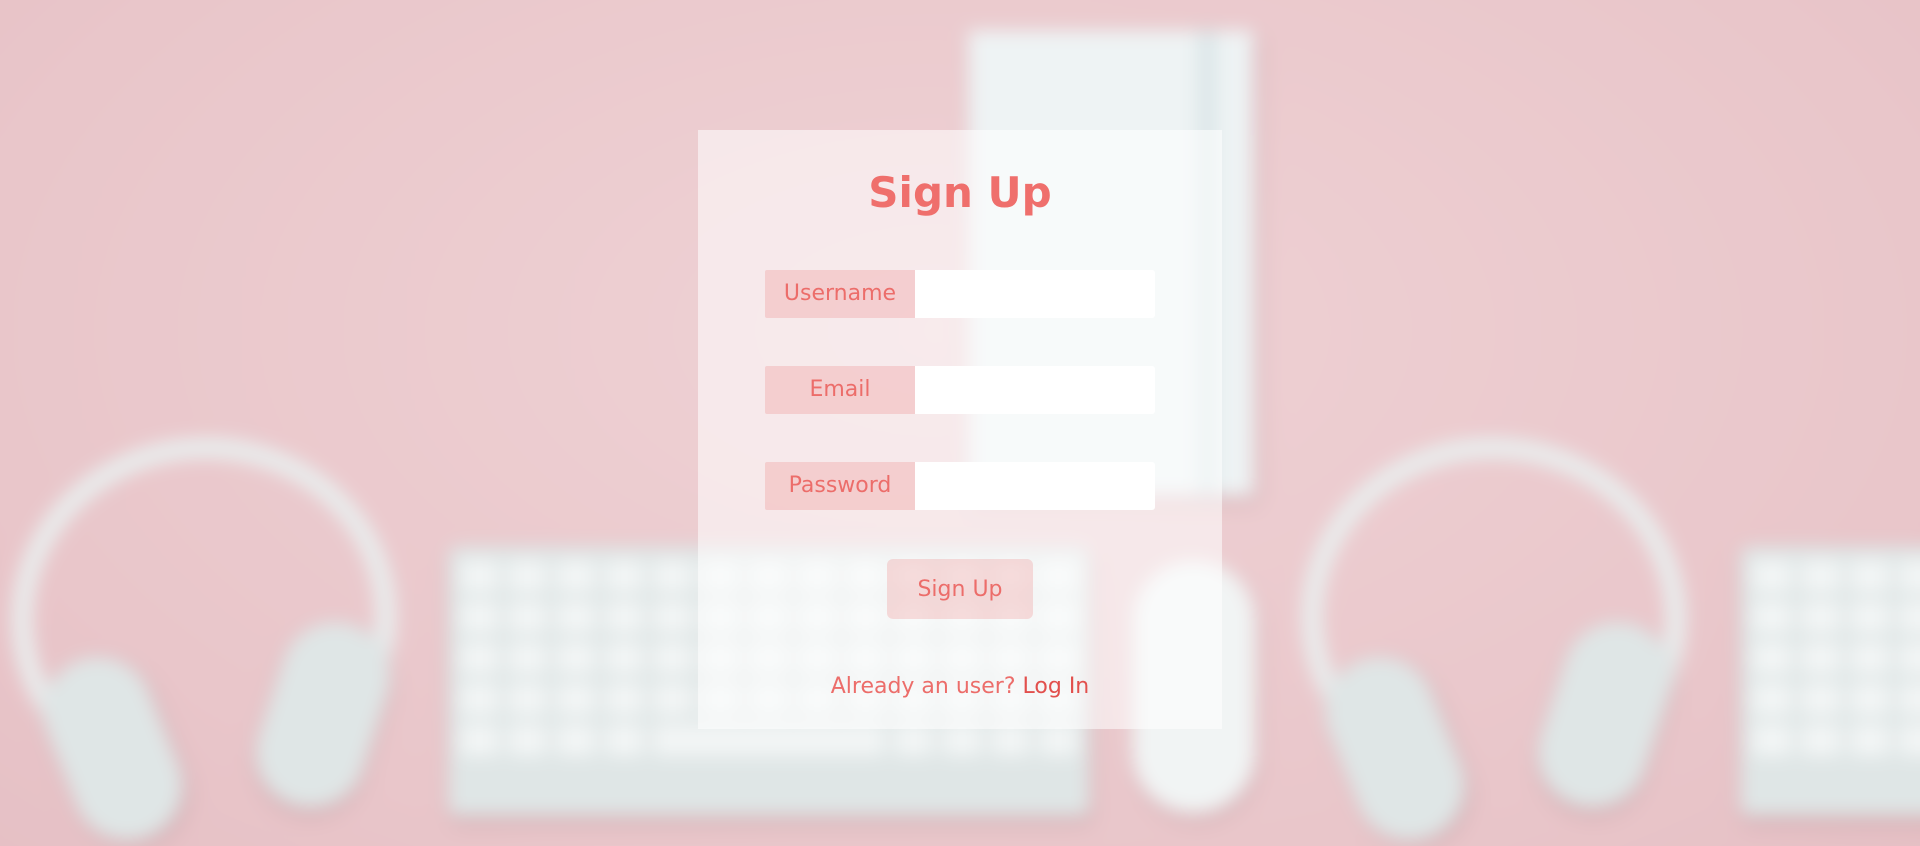  Describe the element at coordinates (840, 486) in the screenshot. I see `password-label: Password` at that location.